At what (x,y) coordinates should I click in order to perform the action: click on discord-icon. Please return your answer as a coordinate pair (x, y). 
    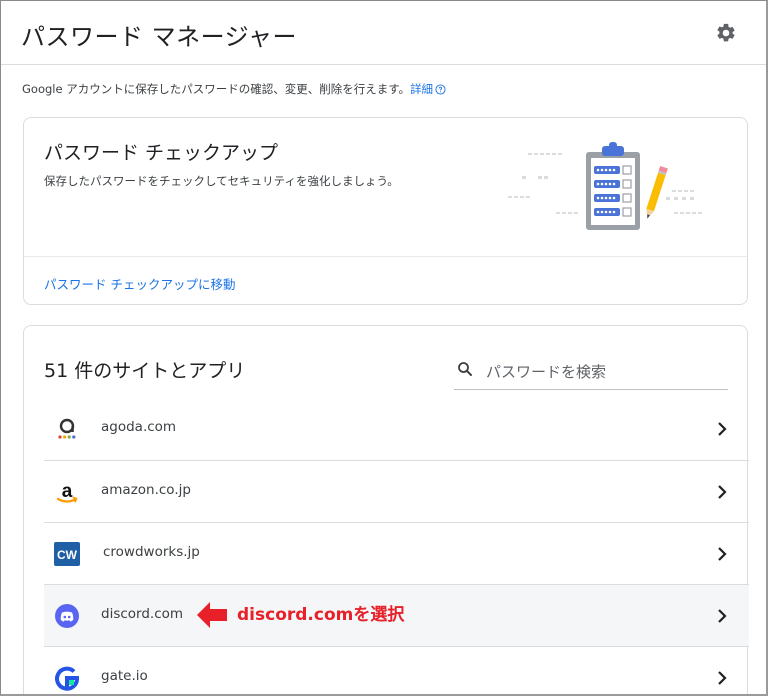
    Looking at the image, I should click on (67, 616).